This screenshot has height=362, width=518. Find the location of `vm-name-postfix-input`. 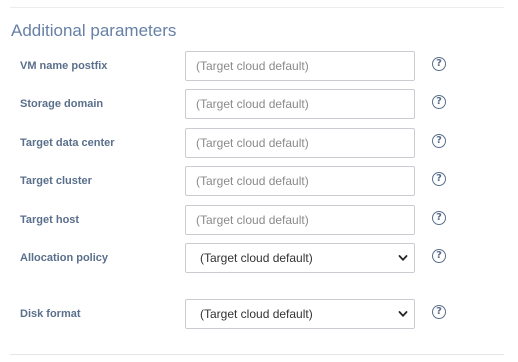

vm-name-postfix-input is located at coordinates (300, 66).